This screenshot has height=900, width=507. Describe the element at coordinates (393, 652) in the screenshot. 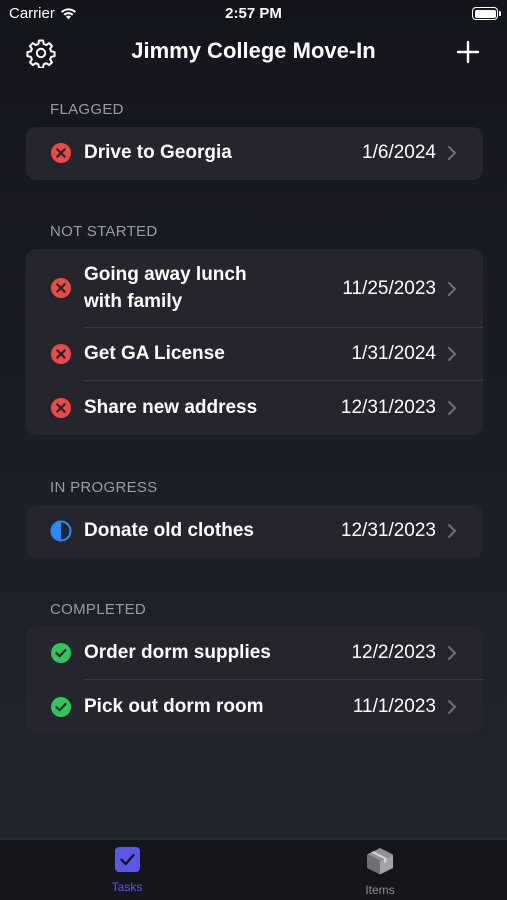

I see `task-date: 12/2/2023` at that location.